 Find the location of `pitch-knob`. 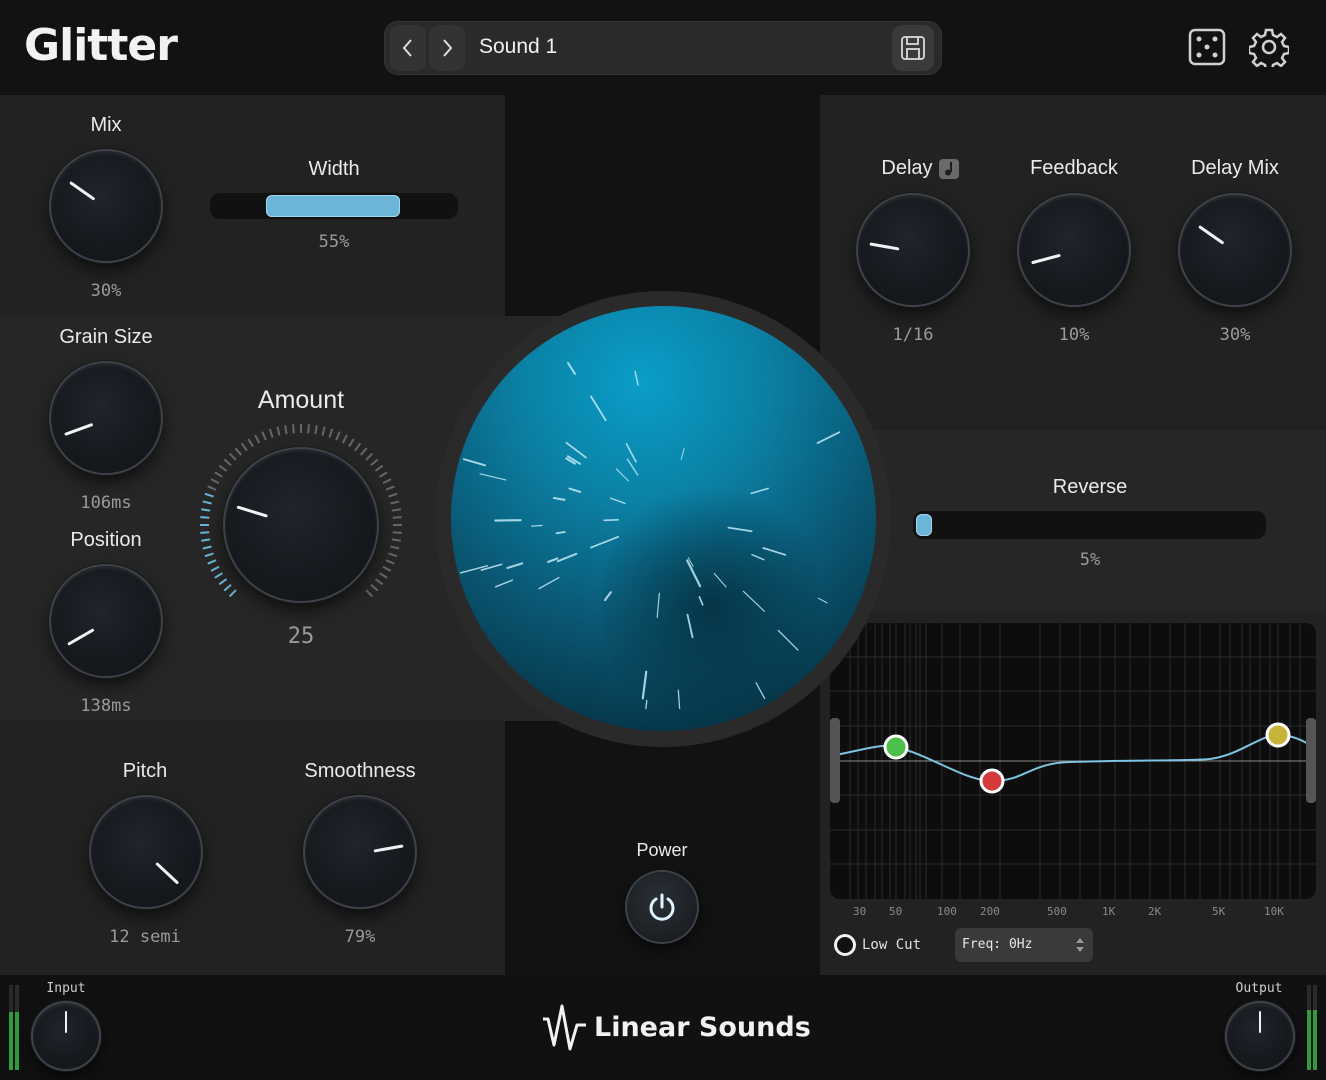

pitch-knob is located at coordinates (146, 852).